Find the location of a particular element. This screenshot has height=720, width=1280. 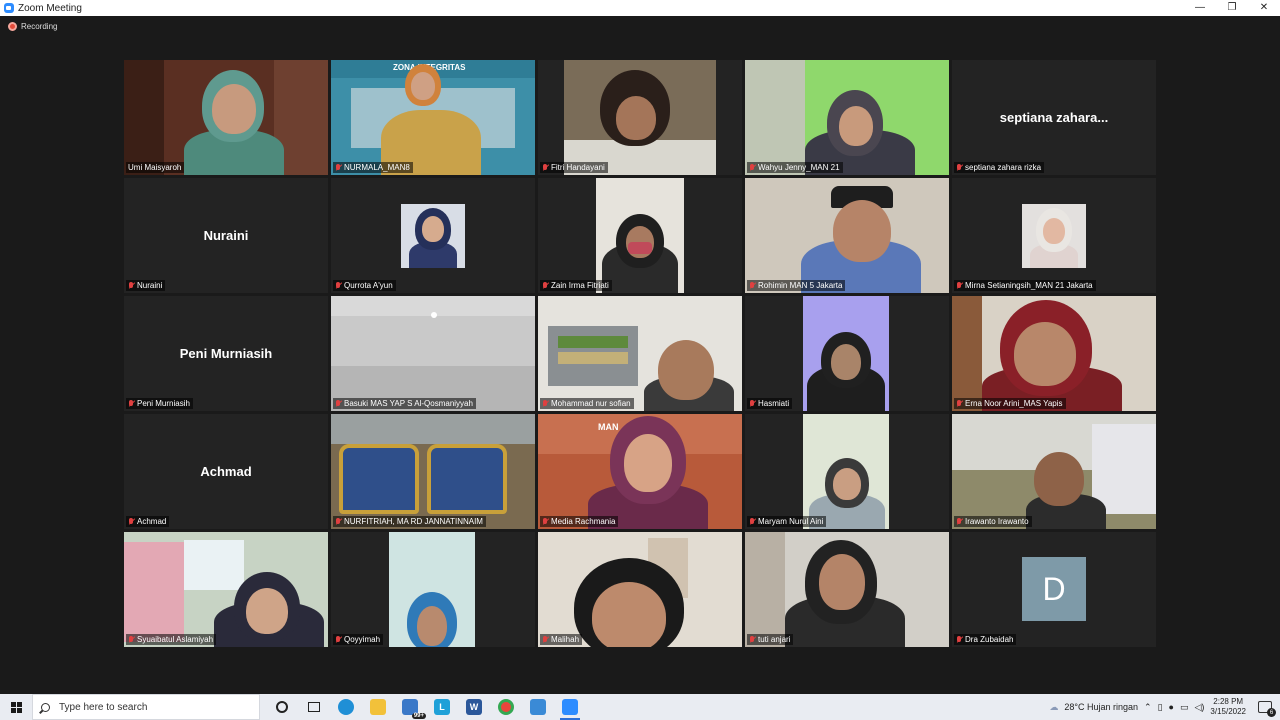

participant-name-label: Qoyyimah is located at coordinates (358, 639).